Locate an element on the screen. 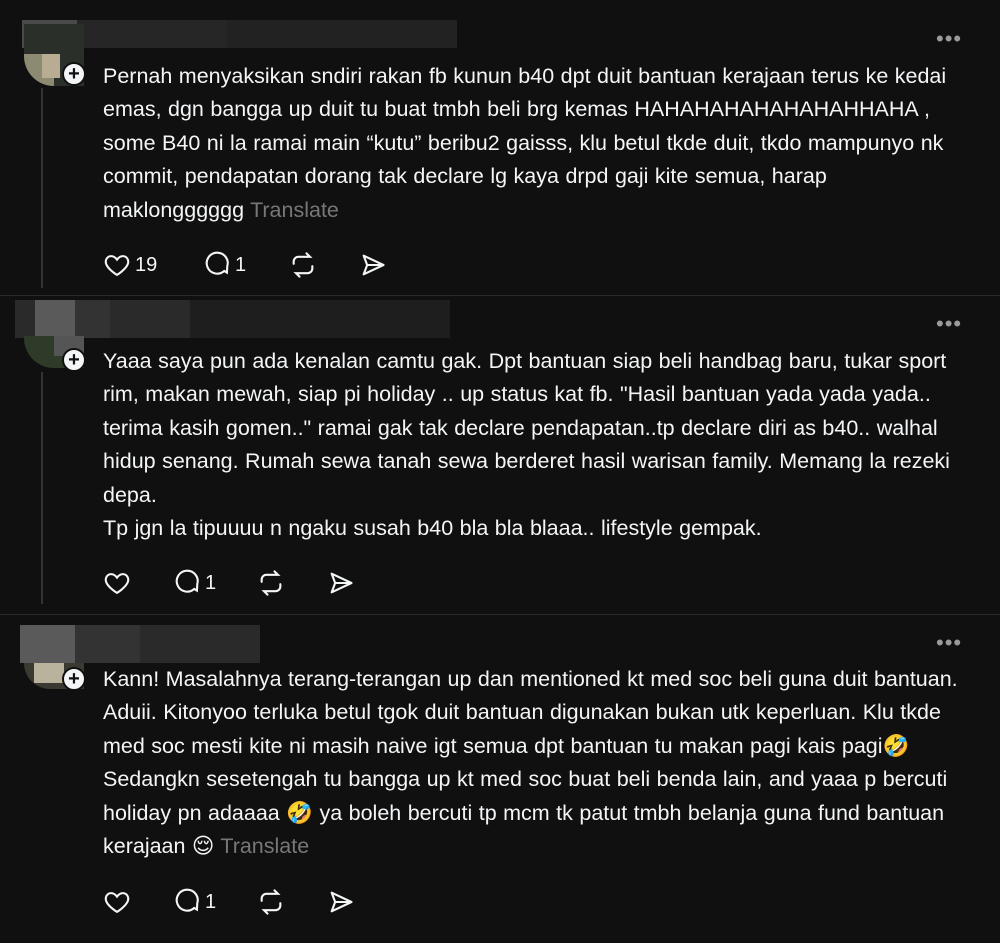 The height and width of the screenshot is (943, 1000). like-button: 19 is located at coordinates (130, 265).